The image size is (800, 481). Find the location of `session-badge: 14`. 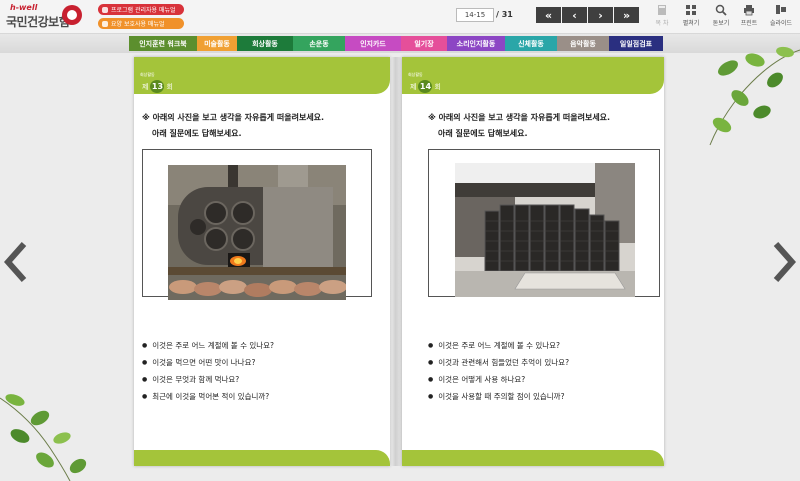

session-badge: 14 is located at coordinates (425, 86).